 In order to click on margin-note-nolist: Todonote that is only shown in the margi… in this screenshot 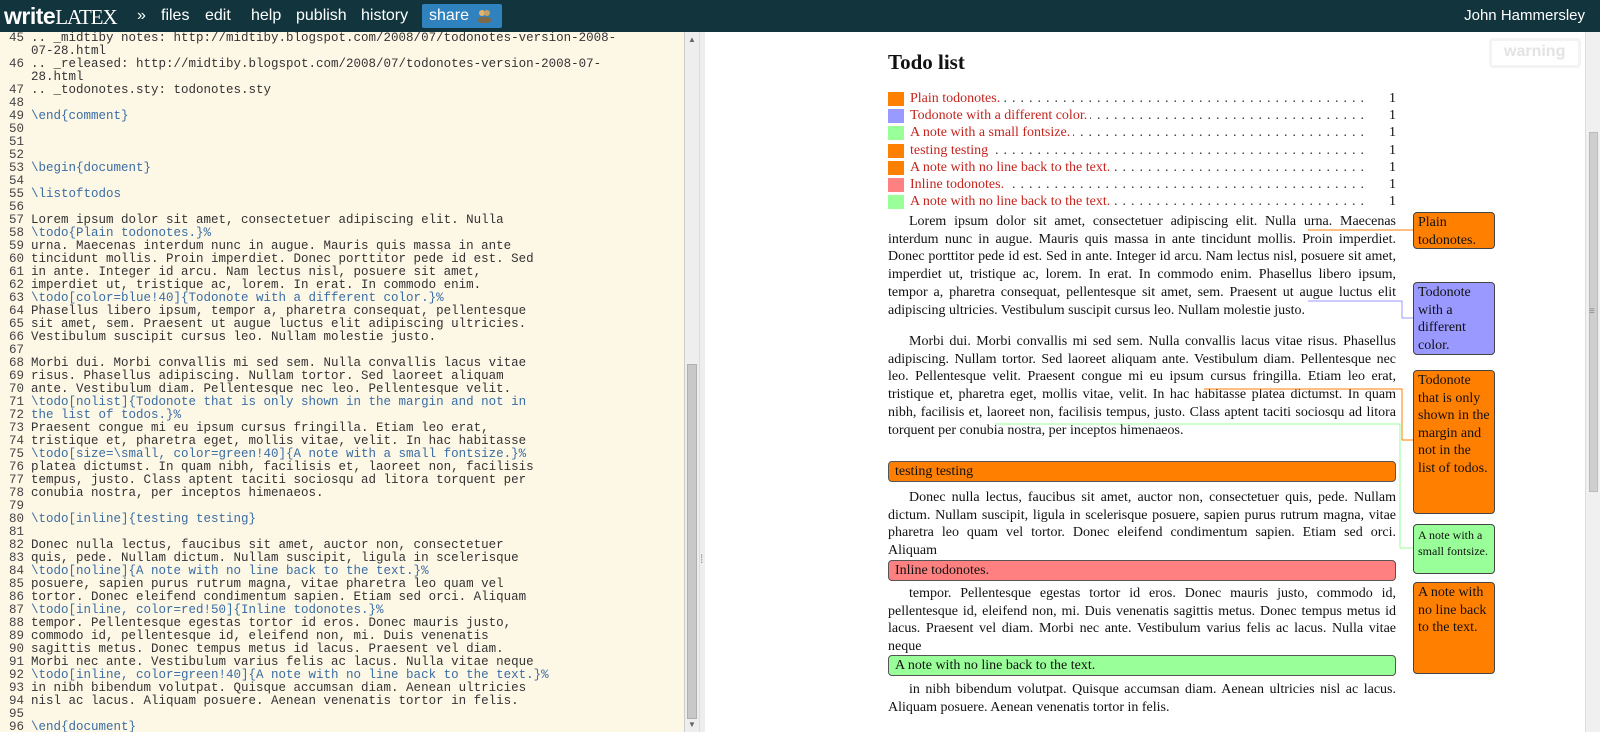, I will do `click(1454, 442)`.